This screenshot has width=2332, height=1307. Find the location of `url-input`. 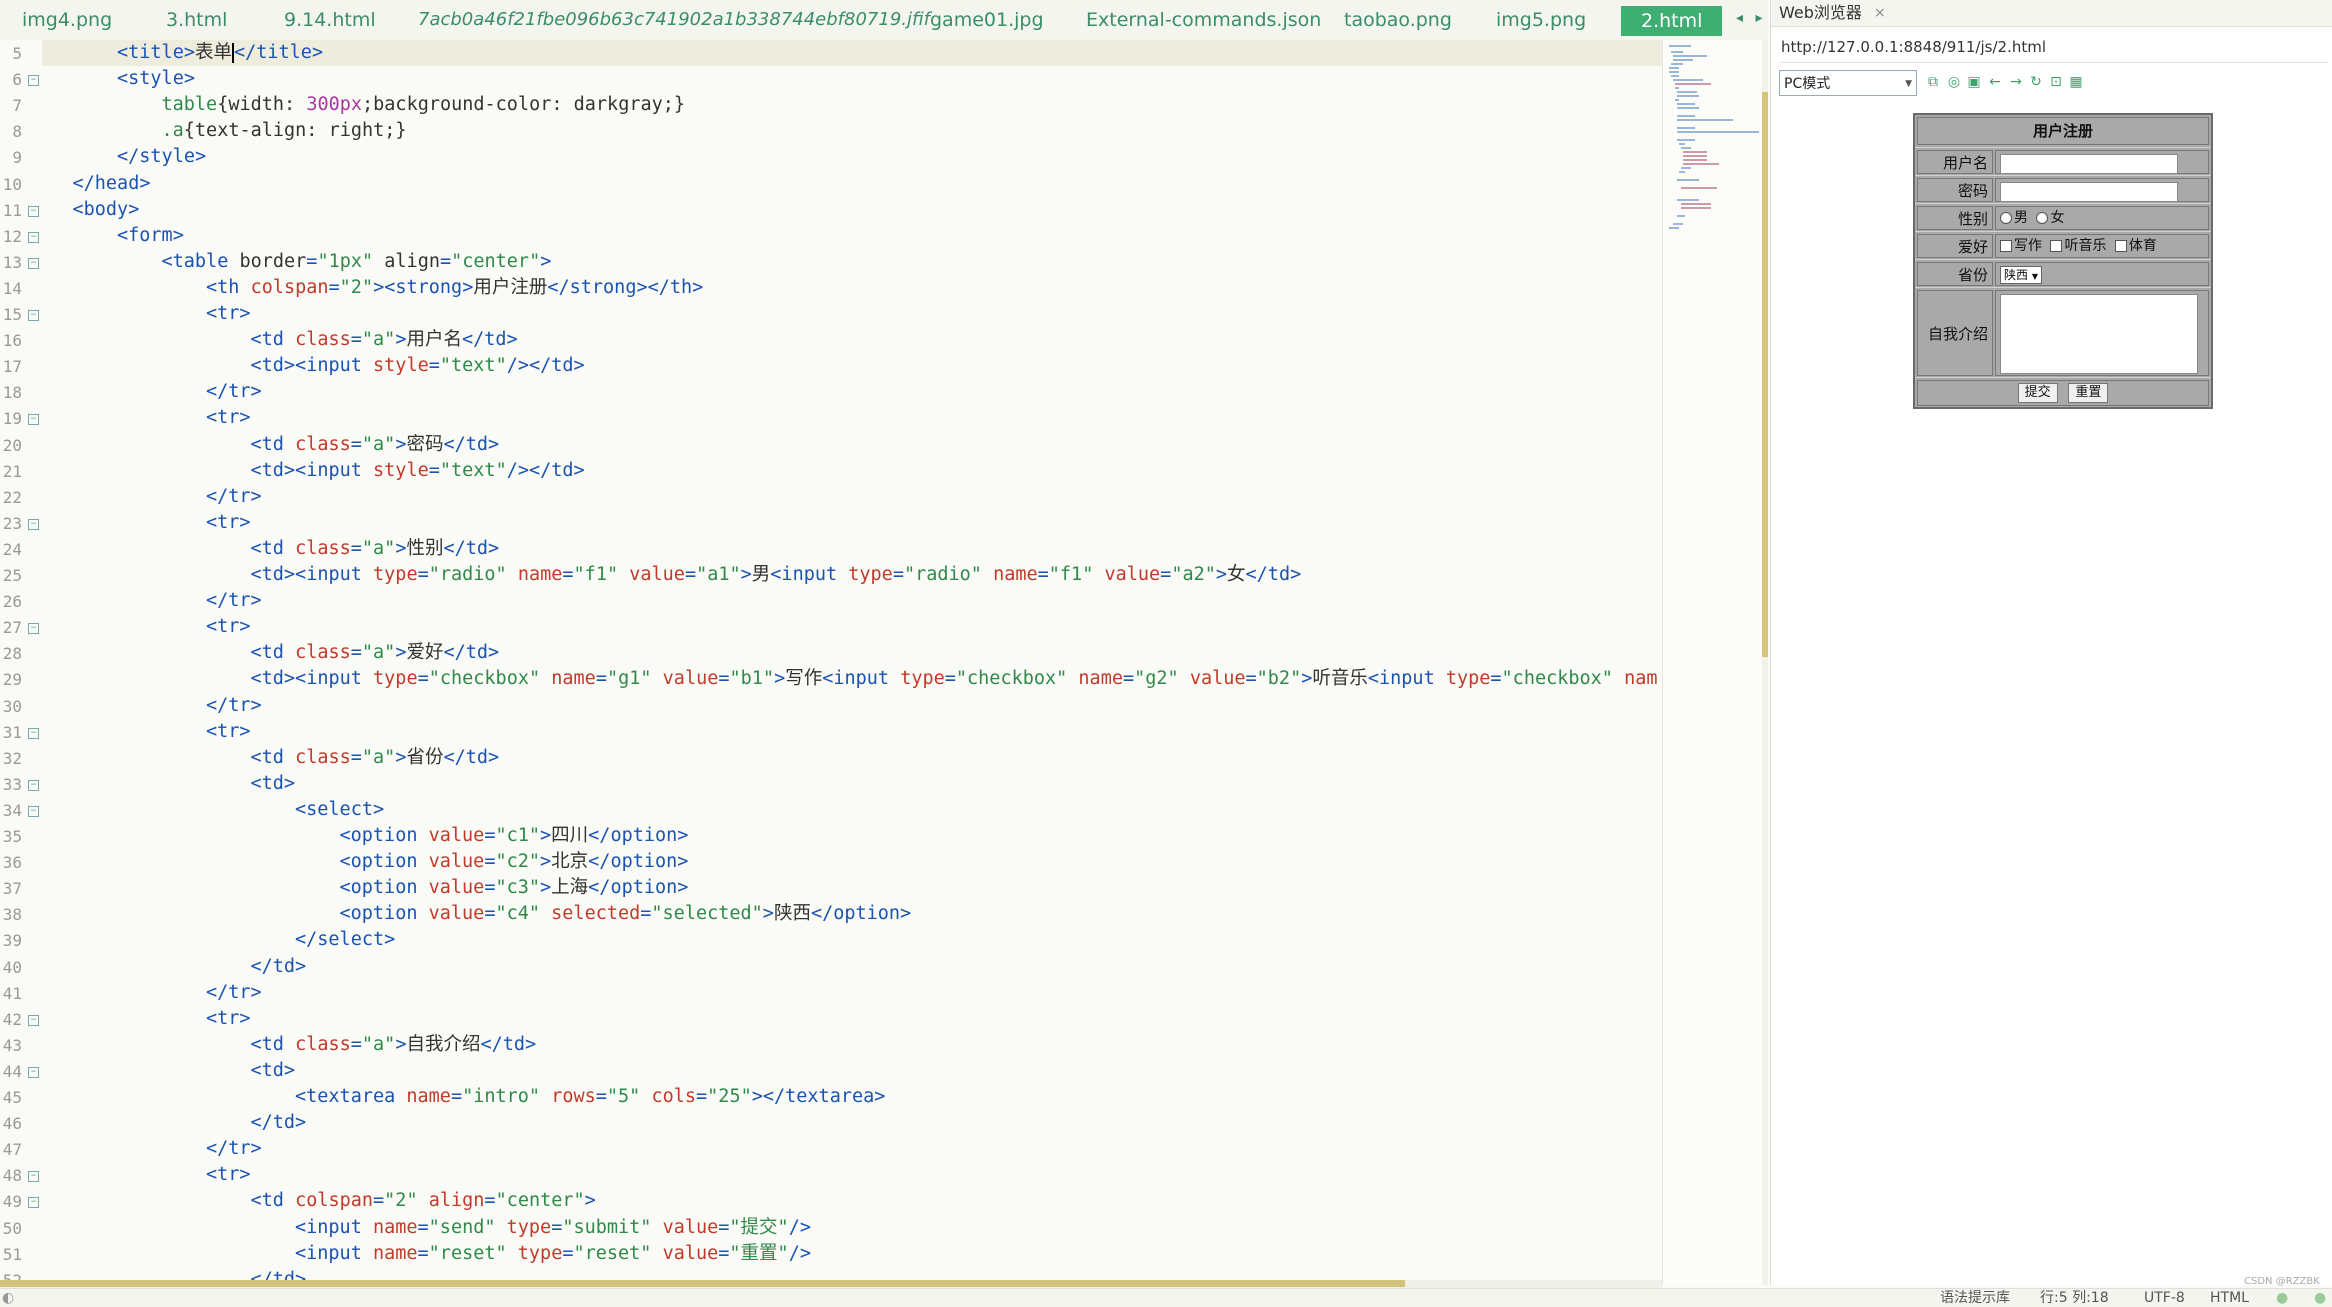

url-input is located at coordinates (2051, 47).